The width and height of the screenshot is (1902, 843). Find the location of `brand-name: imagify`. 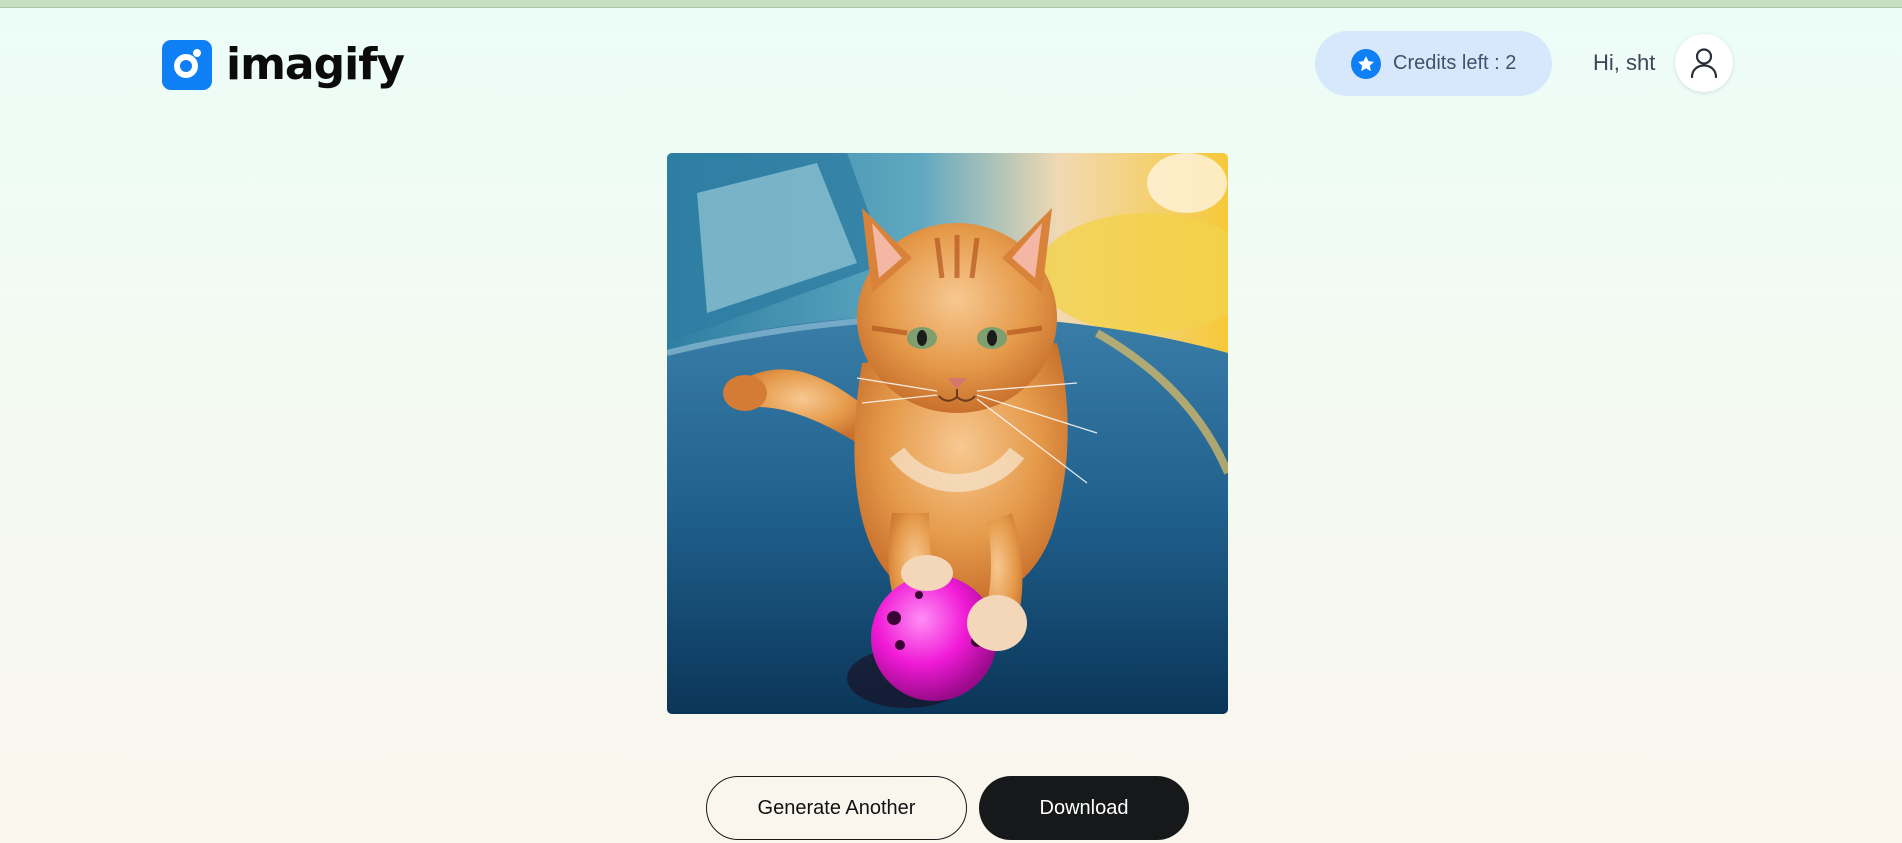

brand-name: imagify is located at coordinates (315, 64).